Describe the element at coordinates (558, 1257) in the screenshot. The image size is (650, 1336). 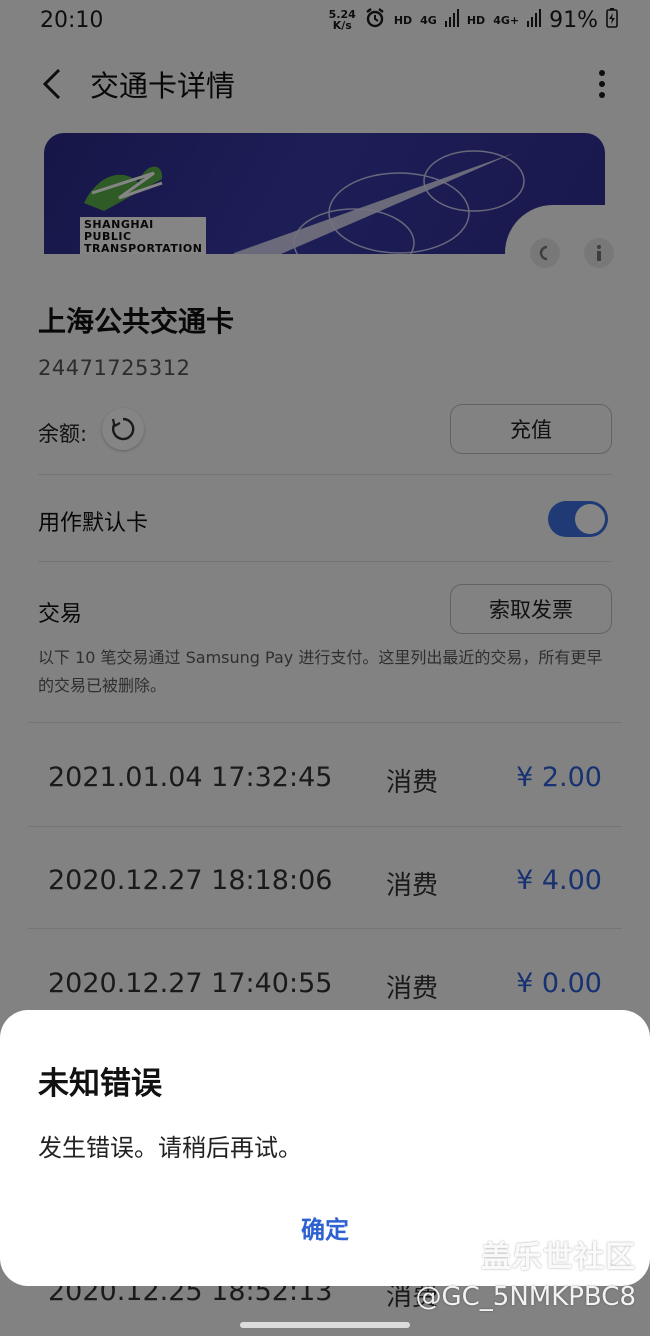
I see `watermark-site: 盖乐世社区` at that location.